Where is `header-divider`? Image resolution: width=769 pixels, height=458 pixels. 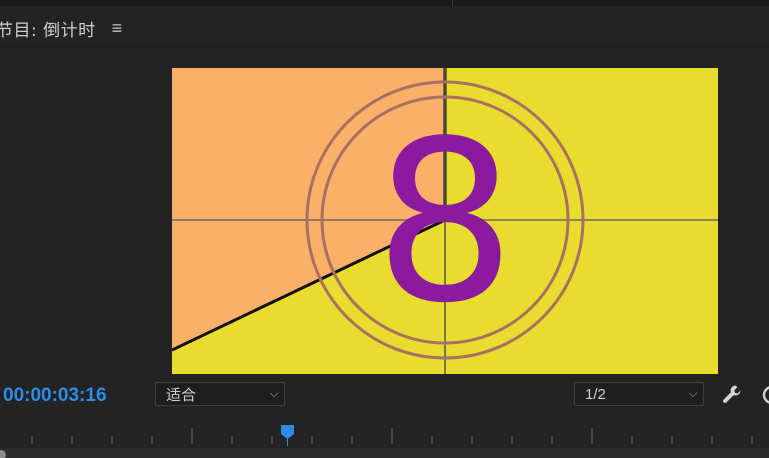
header-divider is located at coordinates (384, 46).